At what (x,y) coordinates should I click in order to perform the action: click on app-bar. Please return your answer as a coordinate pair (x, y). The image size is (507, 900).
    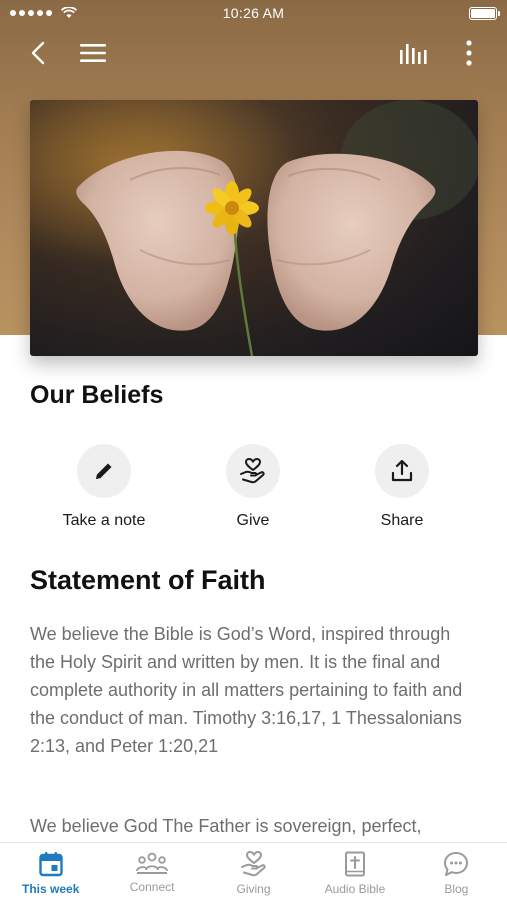
    Looking at the image, I should click on (253, 53).